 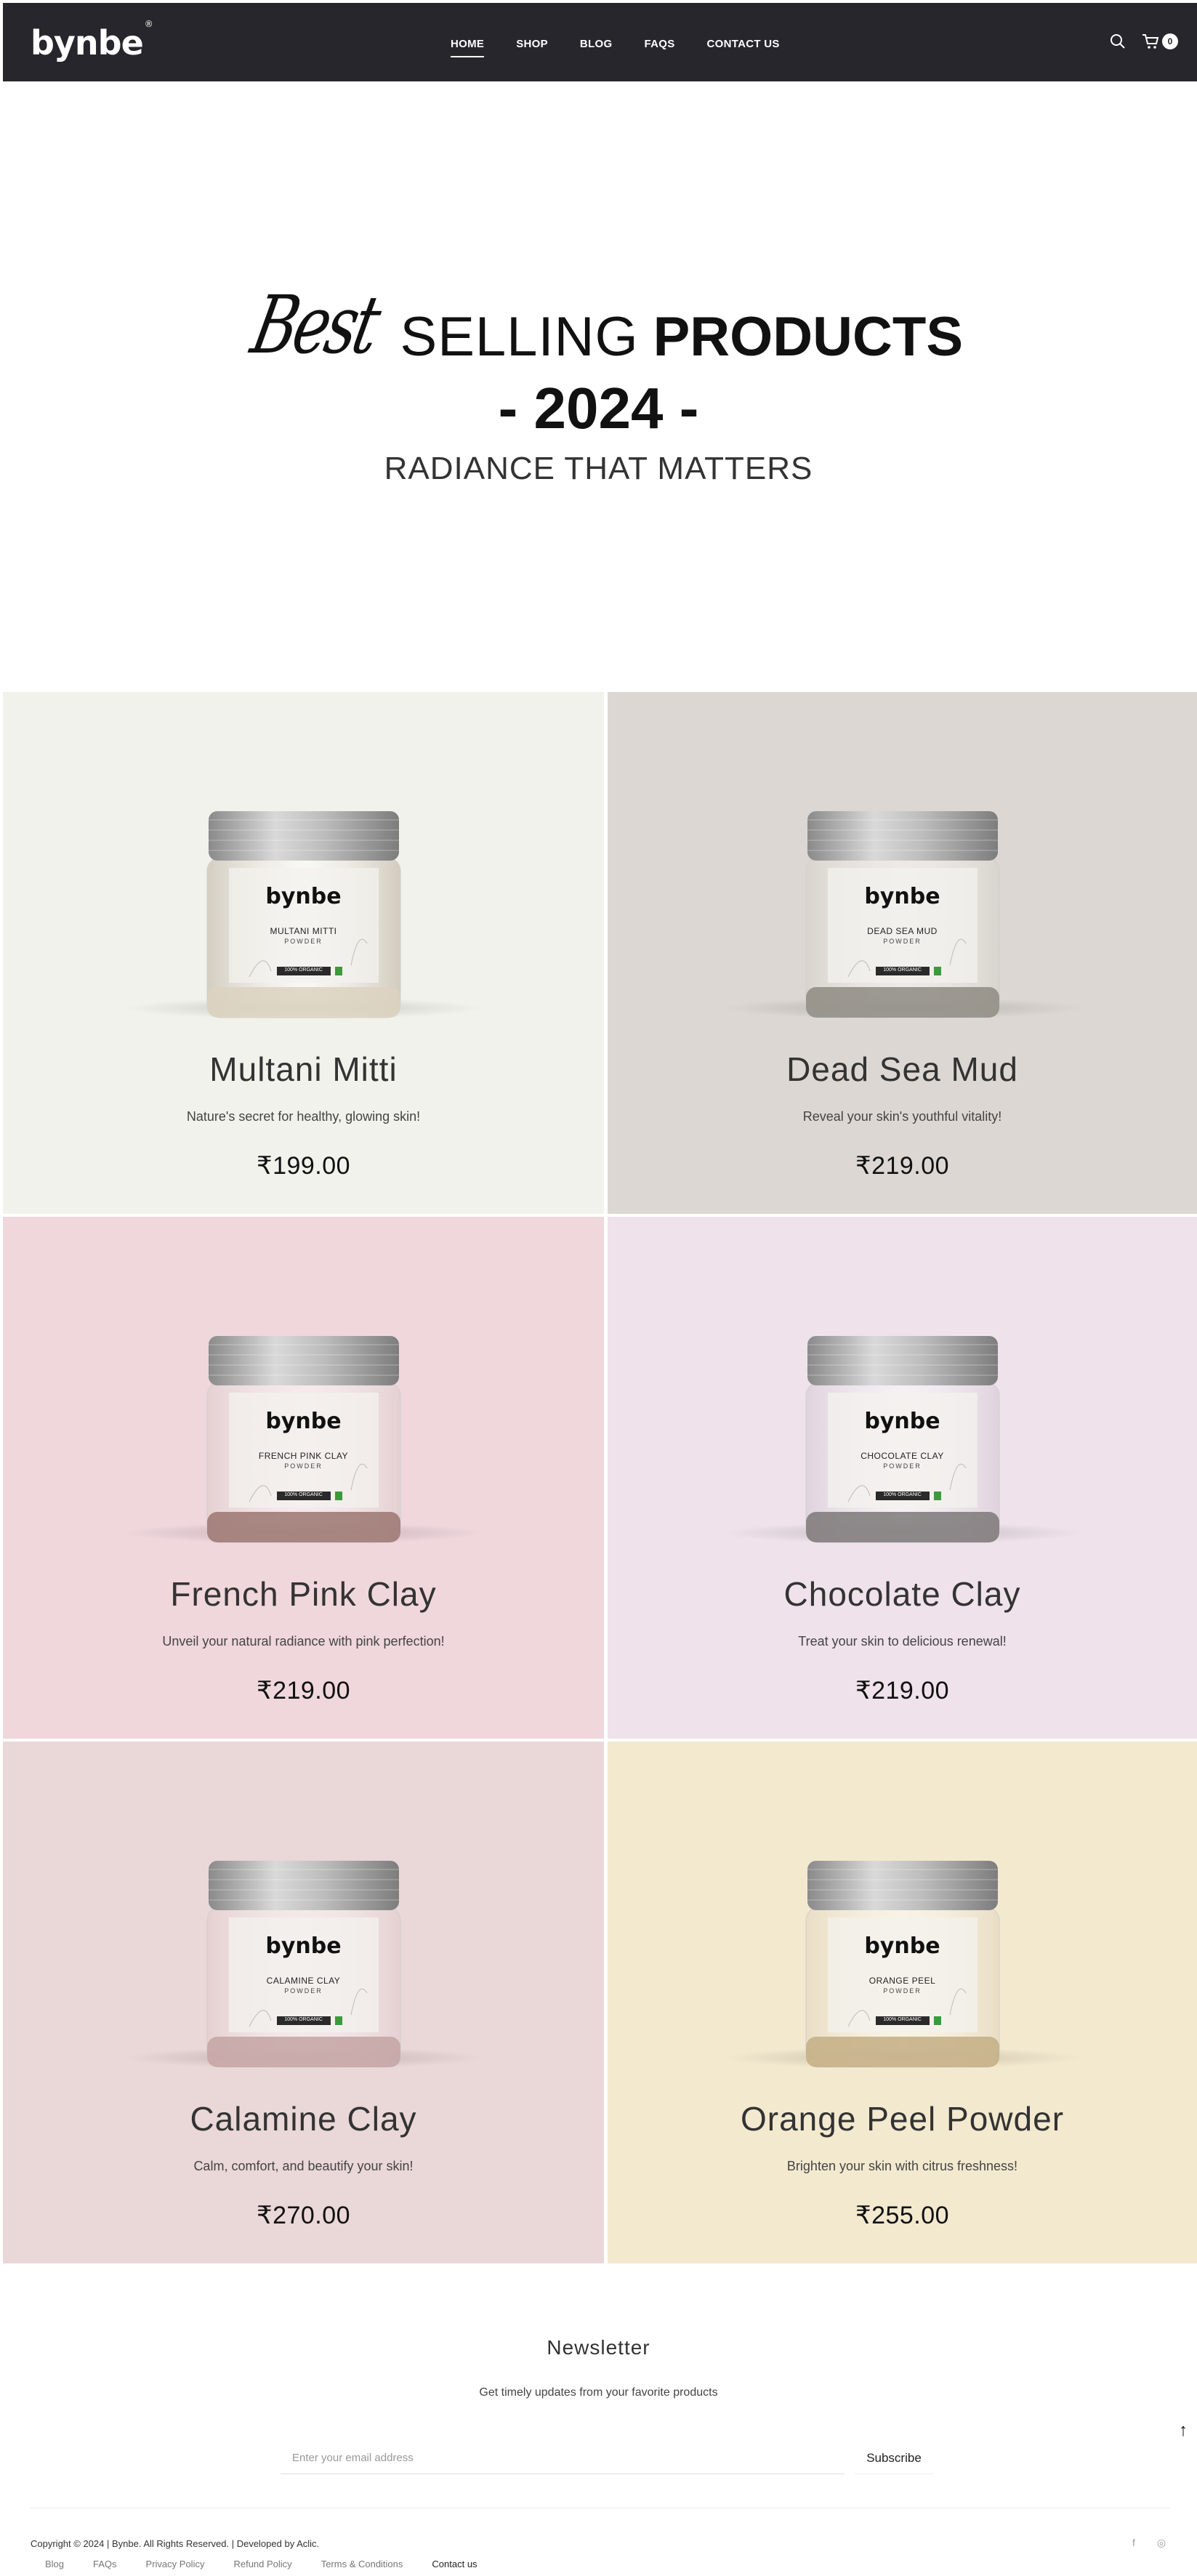 What do you see at coordinates (659, 44) in the screenshot?
I see `nav-faqs: FAQS` at bounding box center [659, 44].